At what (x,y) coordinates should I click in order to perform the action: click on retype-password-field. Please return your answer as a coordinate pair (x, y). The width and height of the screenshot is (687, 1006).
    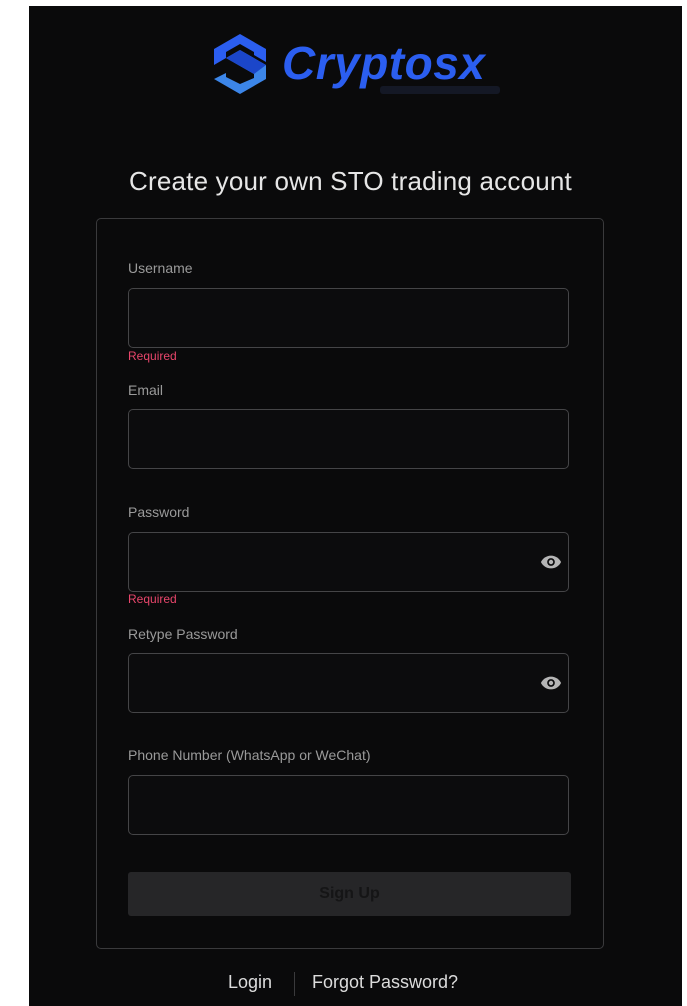
    Looking at the image, I should click on (348, 683).